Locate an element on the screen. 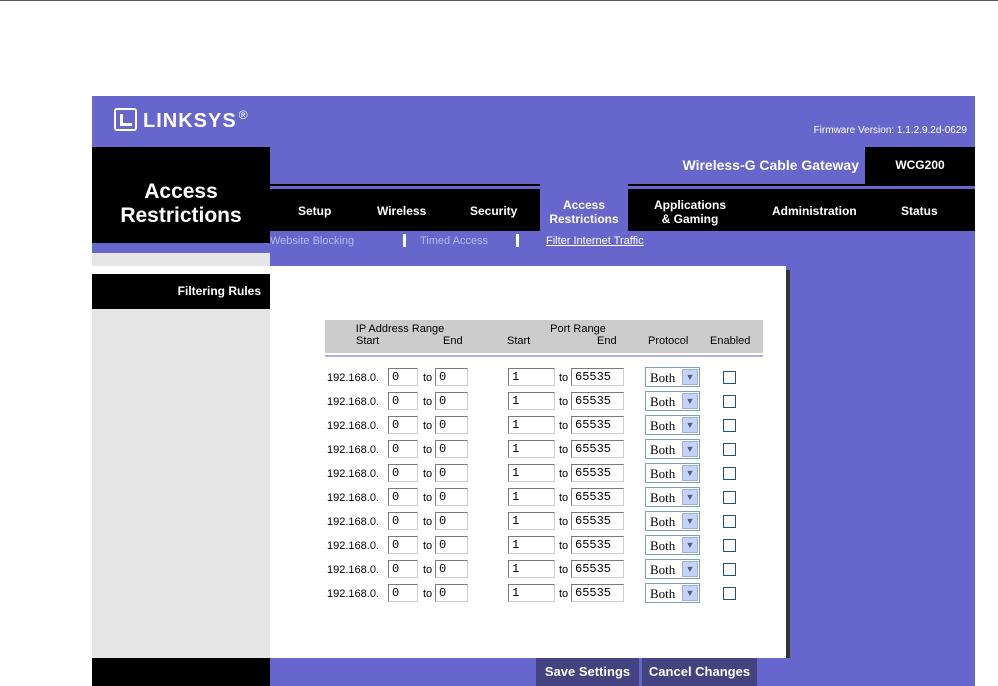 The height and width of the screenshot is (686, 998). tab-setup: Setup is located at coordinates (314, 211).